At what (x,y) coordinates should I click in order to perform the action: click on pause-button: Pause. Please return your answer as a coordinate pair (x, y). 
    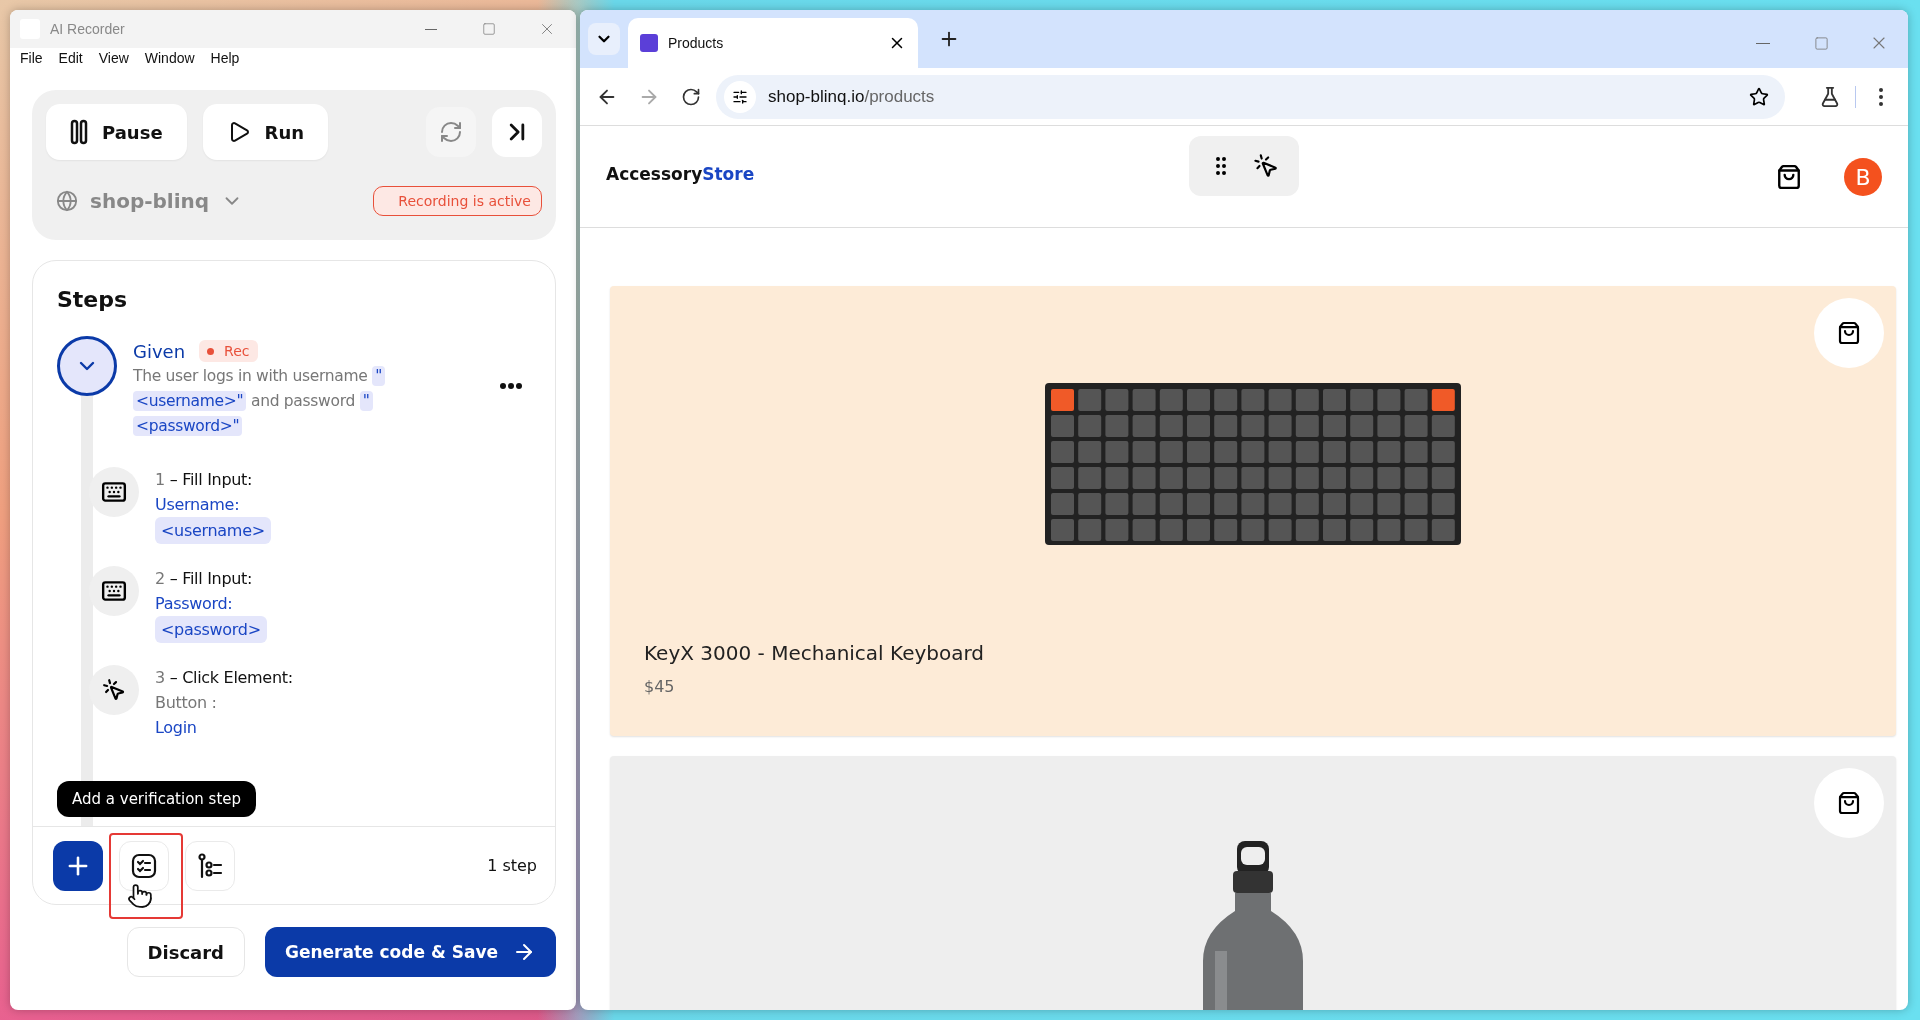
    Looking at the image, I should click on (116, 132).